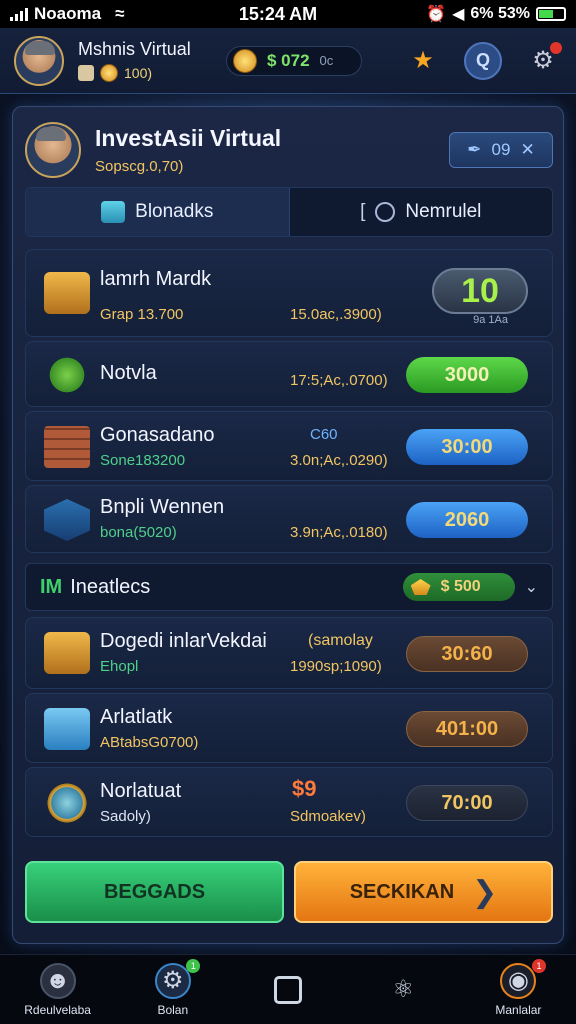  What do you see at coordinates (518, 980) in the screenshot?
I see `target-icon: ◉` at bounding box center [518, 980].